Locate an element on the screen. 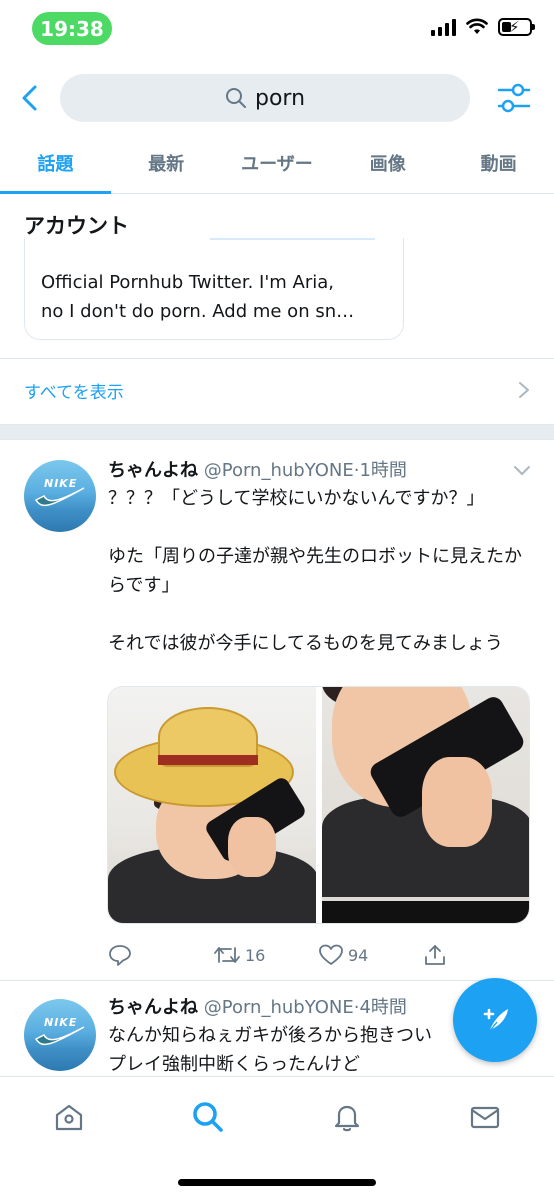 Image resolution: width=554 pixels, height=1200 pixels. battery-icon: ⚡ is located at coordinates (516, 27).